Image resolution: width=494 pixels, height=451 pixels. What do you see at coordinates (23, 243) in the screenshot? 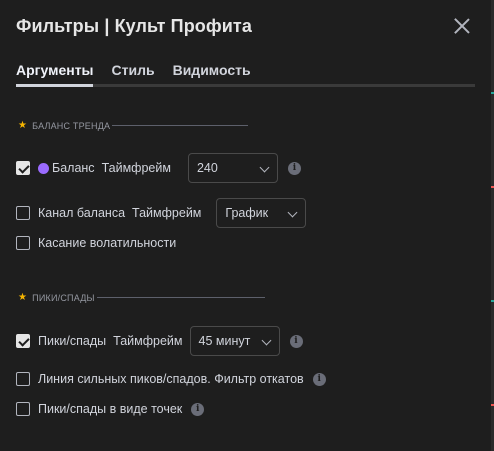
I see `volatility-touch-checkbox` at bounding box center [23, 243].